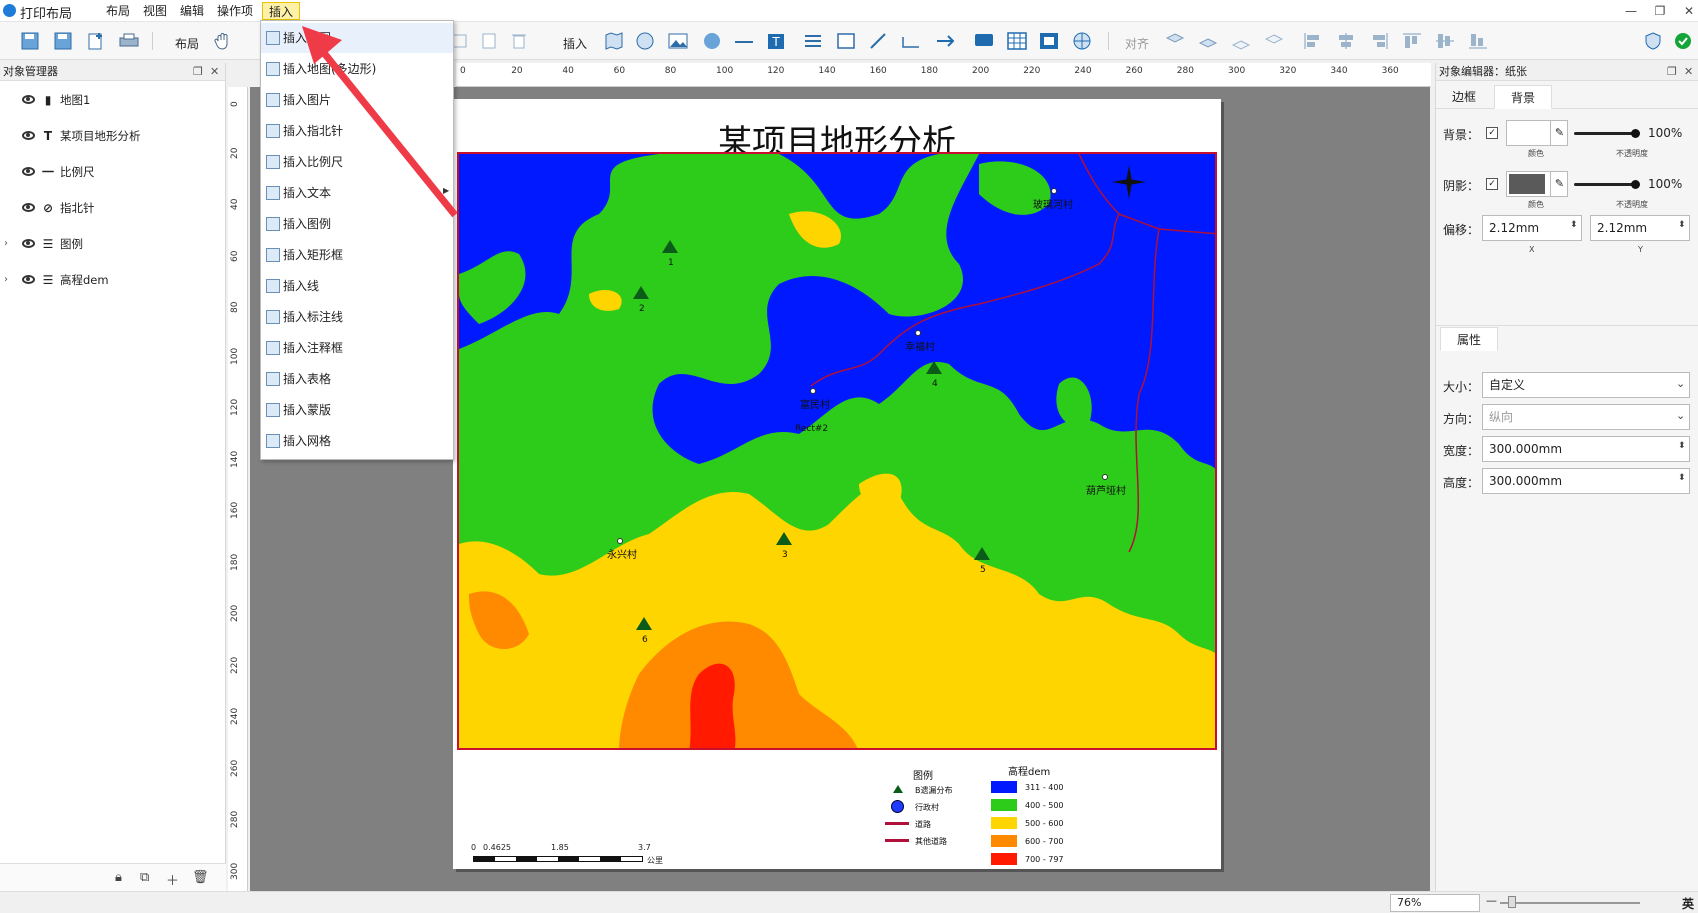  What do you see at coordinates (118, 877) in the screenshot?
I see `lock-icon: 🔒︎` at bounding box center [118, 877].